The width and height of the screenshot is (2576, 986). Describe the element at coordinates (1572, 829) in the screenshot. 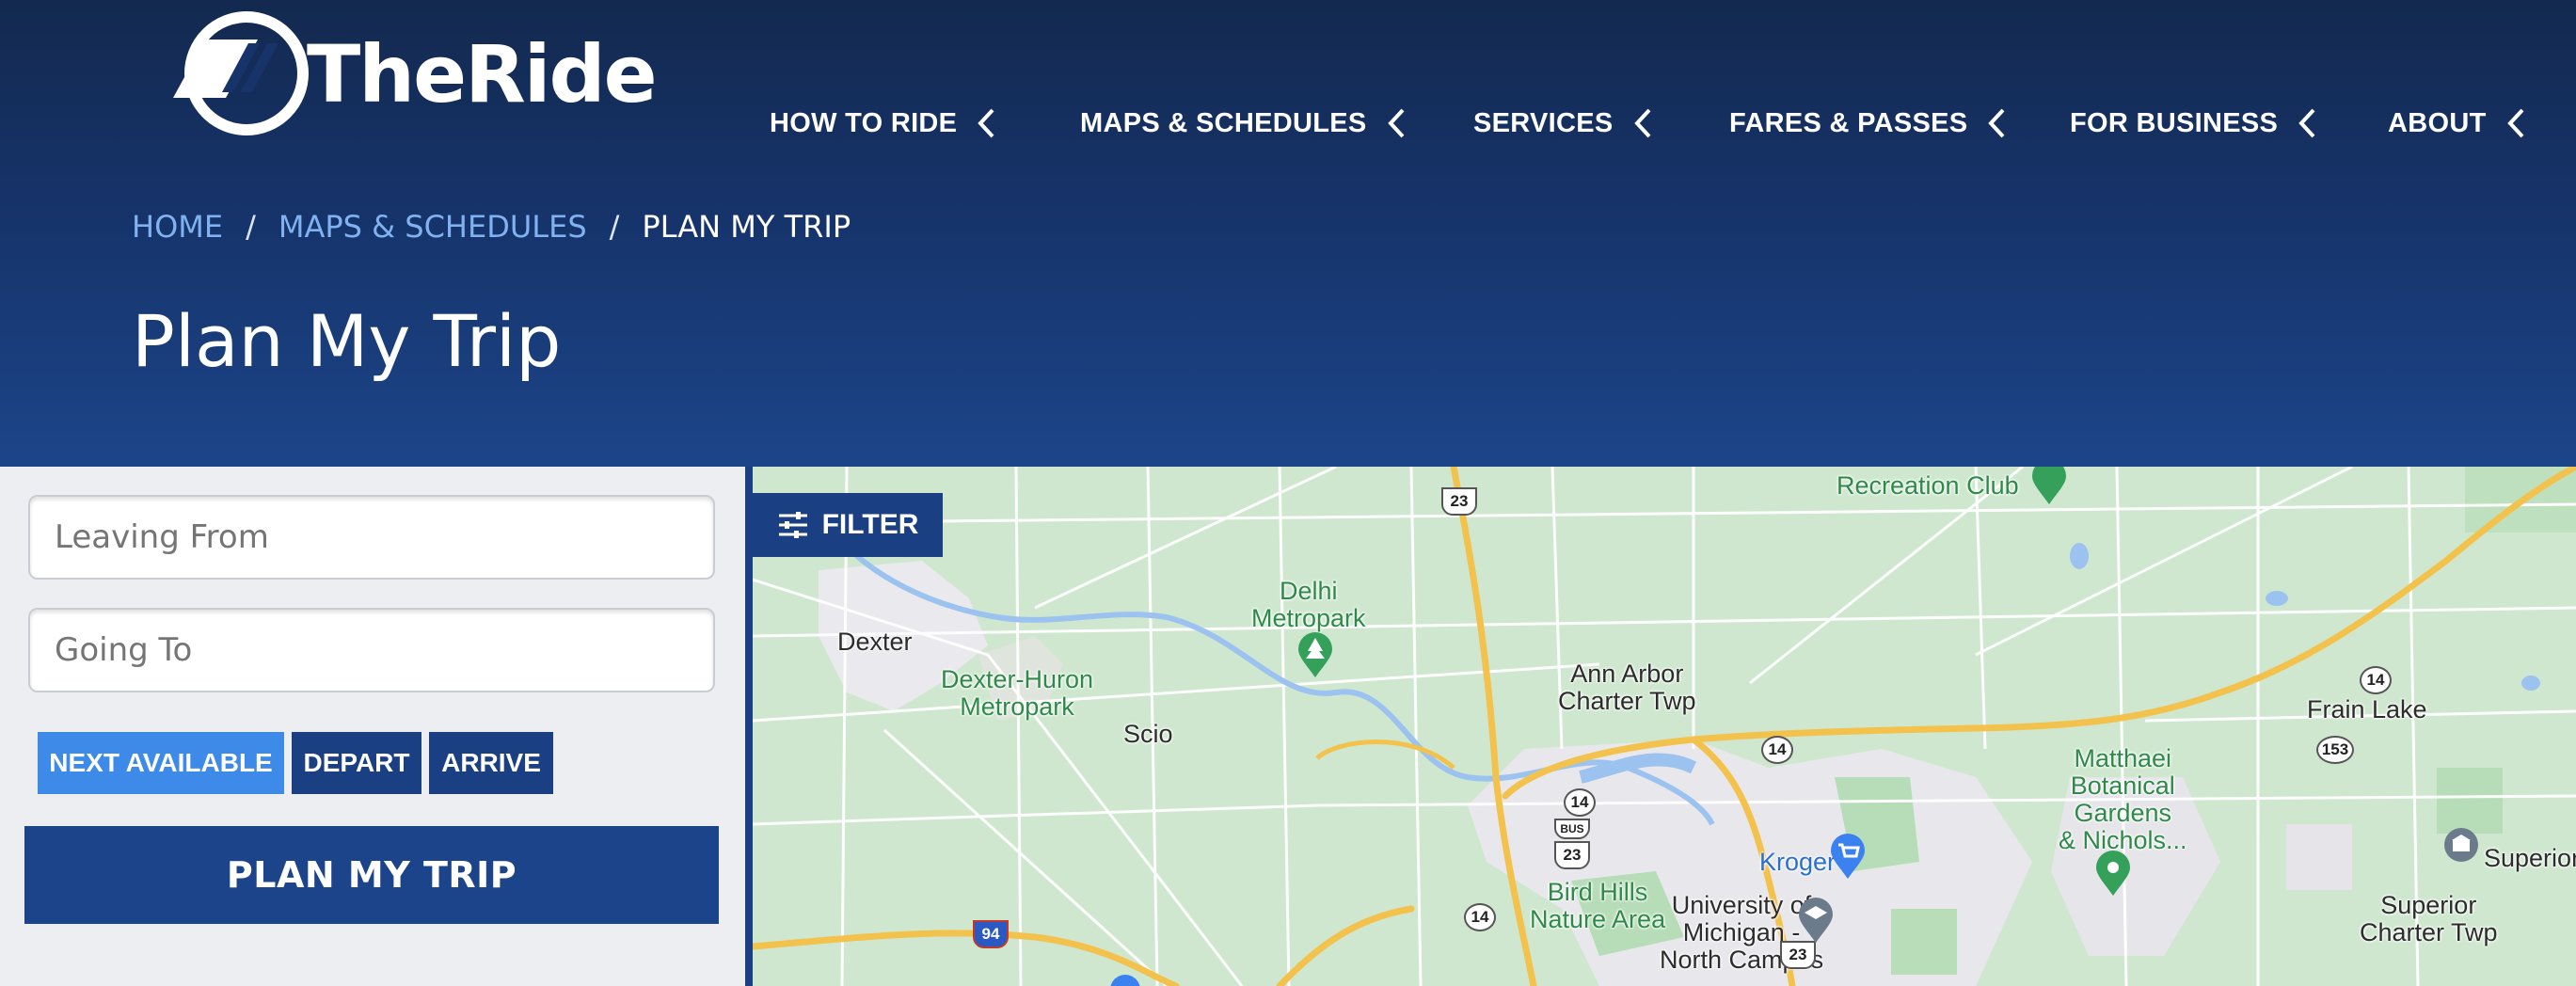

I see `bus-shield: BUS` at that location.